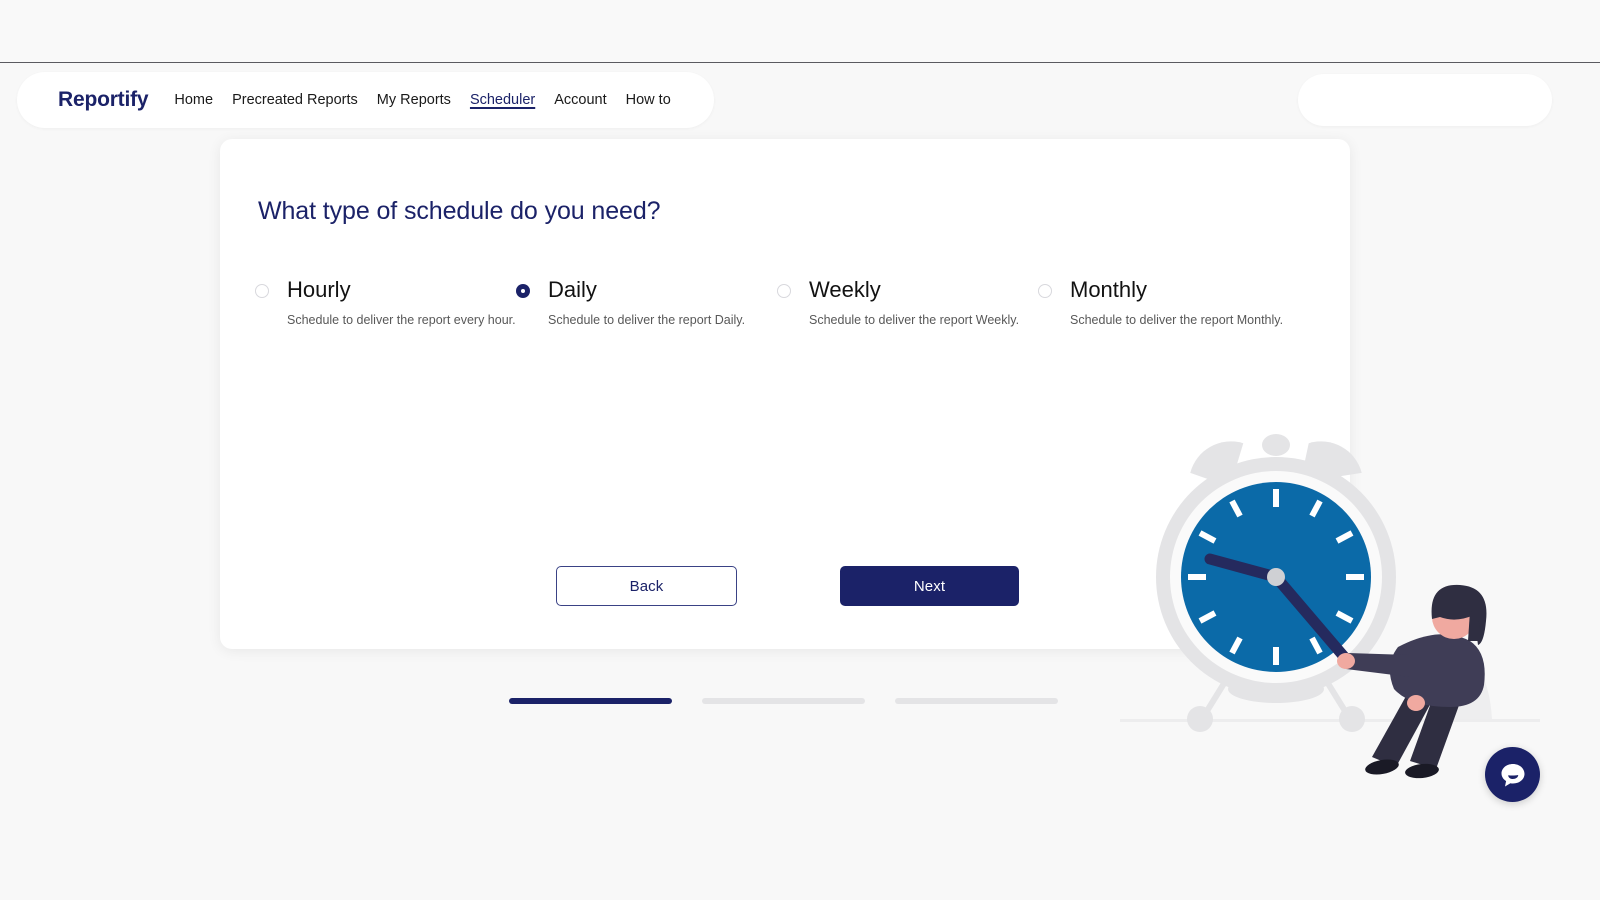  I want to click on option-weekly-head: Weekly, so click(907, 290).